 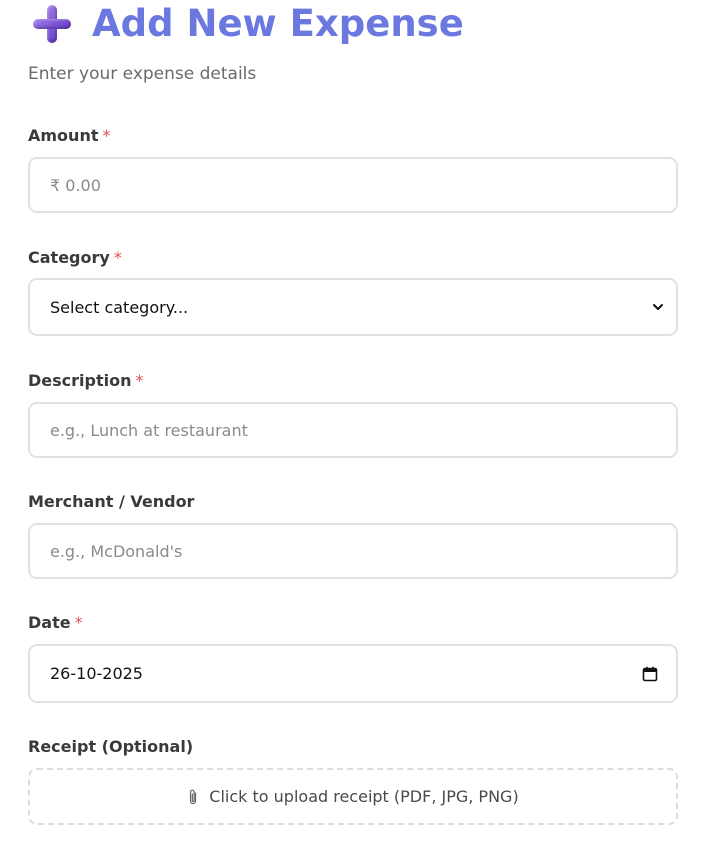 What do you see at coordinates (52, 24) in the screenshot?
I see `plus-icon` at bounding box center [52, 24].